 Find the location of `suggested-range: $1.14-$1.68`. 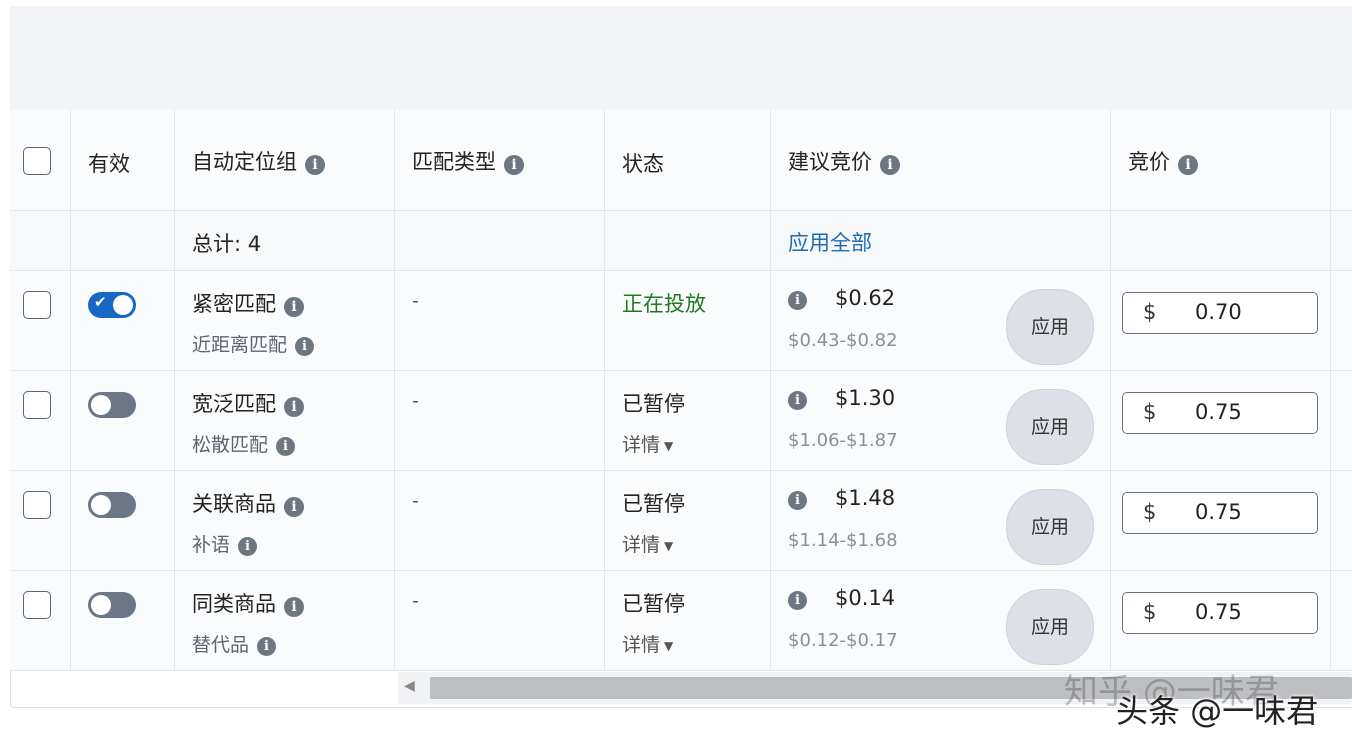

suggested-range: $1.14-$1.68 is located at coordinates (843, 540).